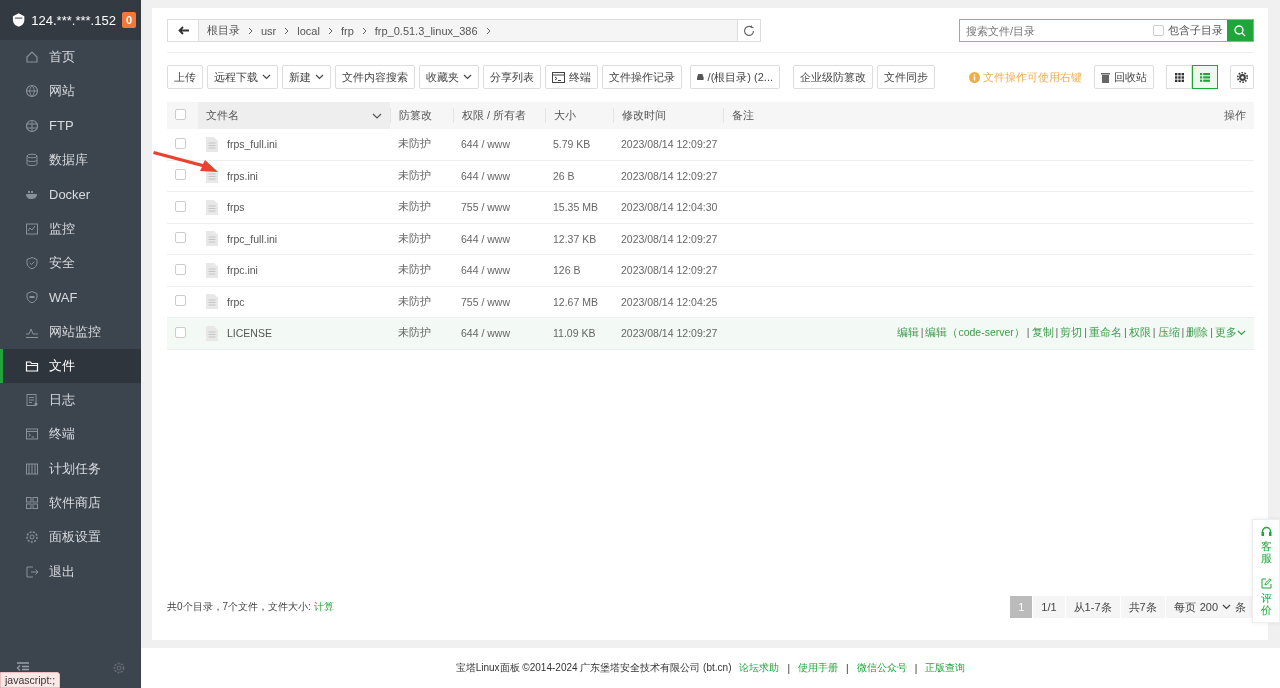 The image size is (1280, 688). What do you see at coordinates (32, 160) in the screenshot?
I see `database-icon` at bounding box center [32, 160].